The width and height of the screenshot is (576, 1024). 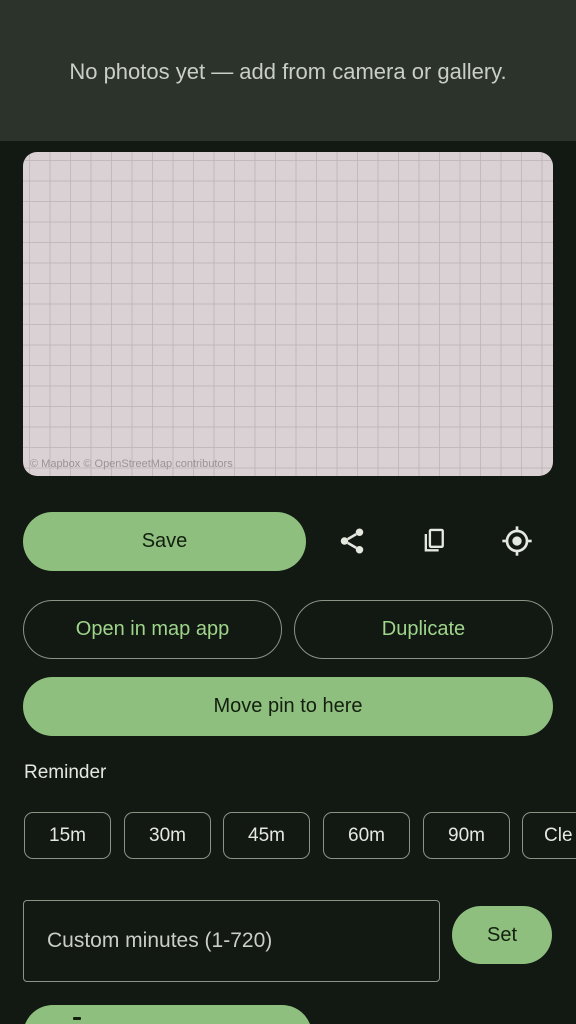 I want to click on custom-minutes-placeholder: Custom minutes (1-720), so click(x=160, y=940).